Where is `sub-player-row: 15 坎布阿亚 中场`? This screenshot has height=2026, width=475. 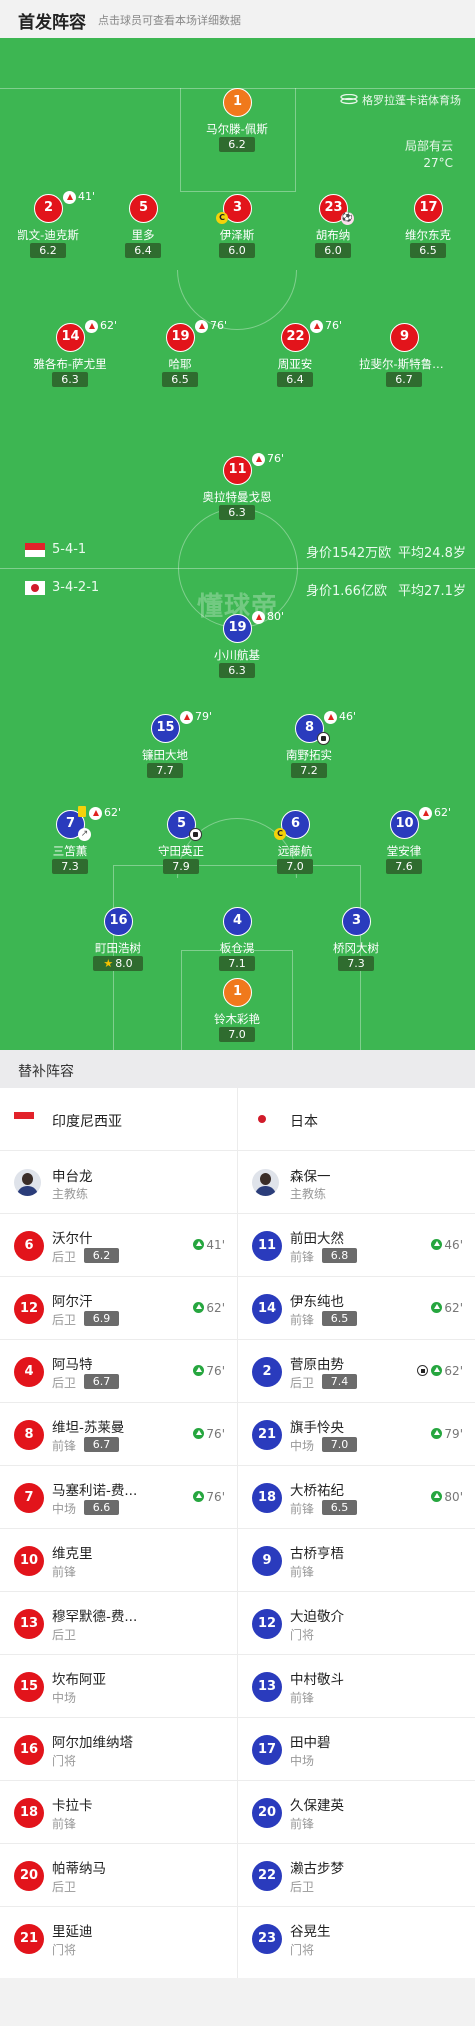
sub-player-row: 15 坎布阿亚 中场 is located at coordinates (118, 1686).